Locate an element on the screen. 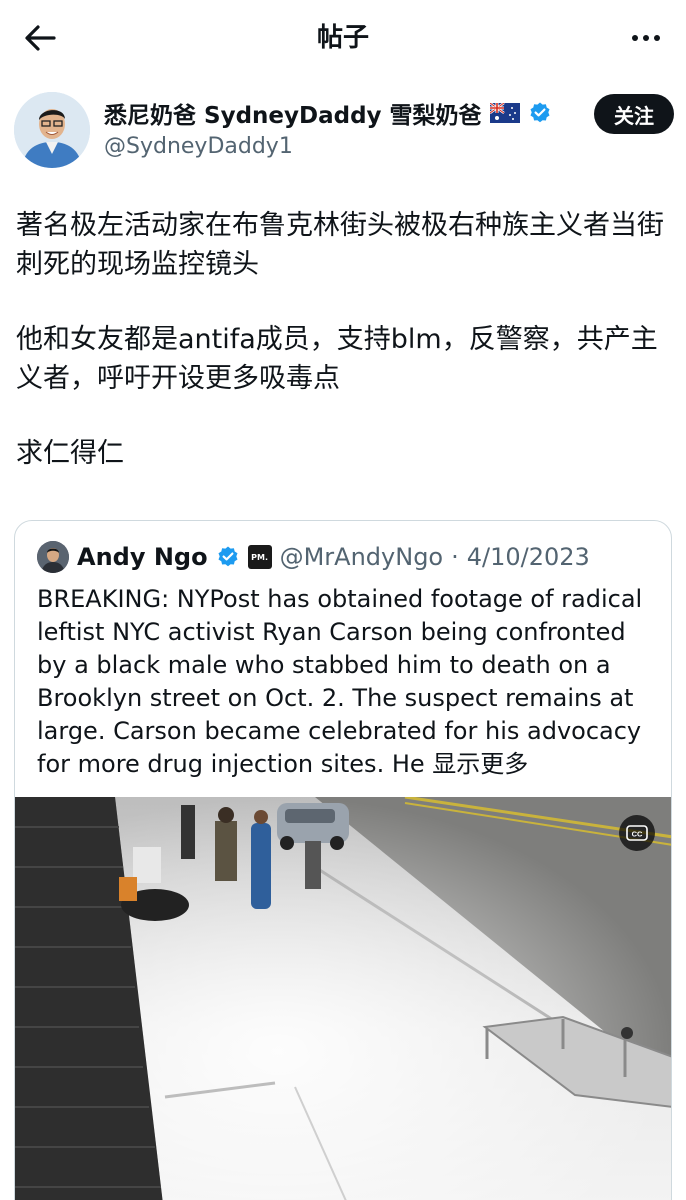 This screenshot has width=686, height=1200. page-title: 帖子 is located at coordinates (342, 38).